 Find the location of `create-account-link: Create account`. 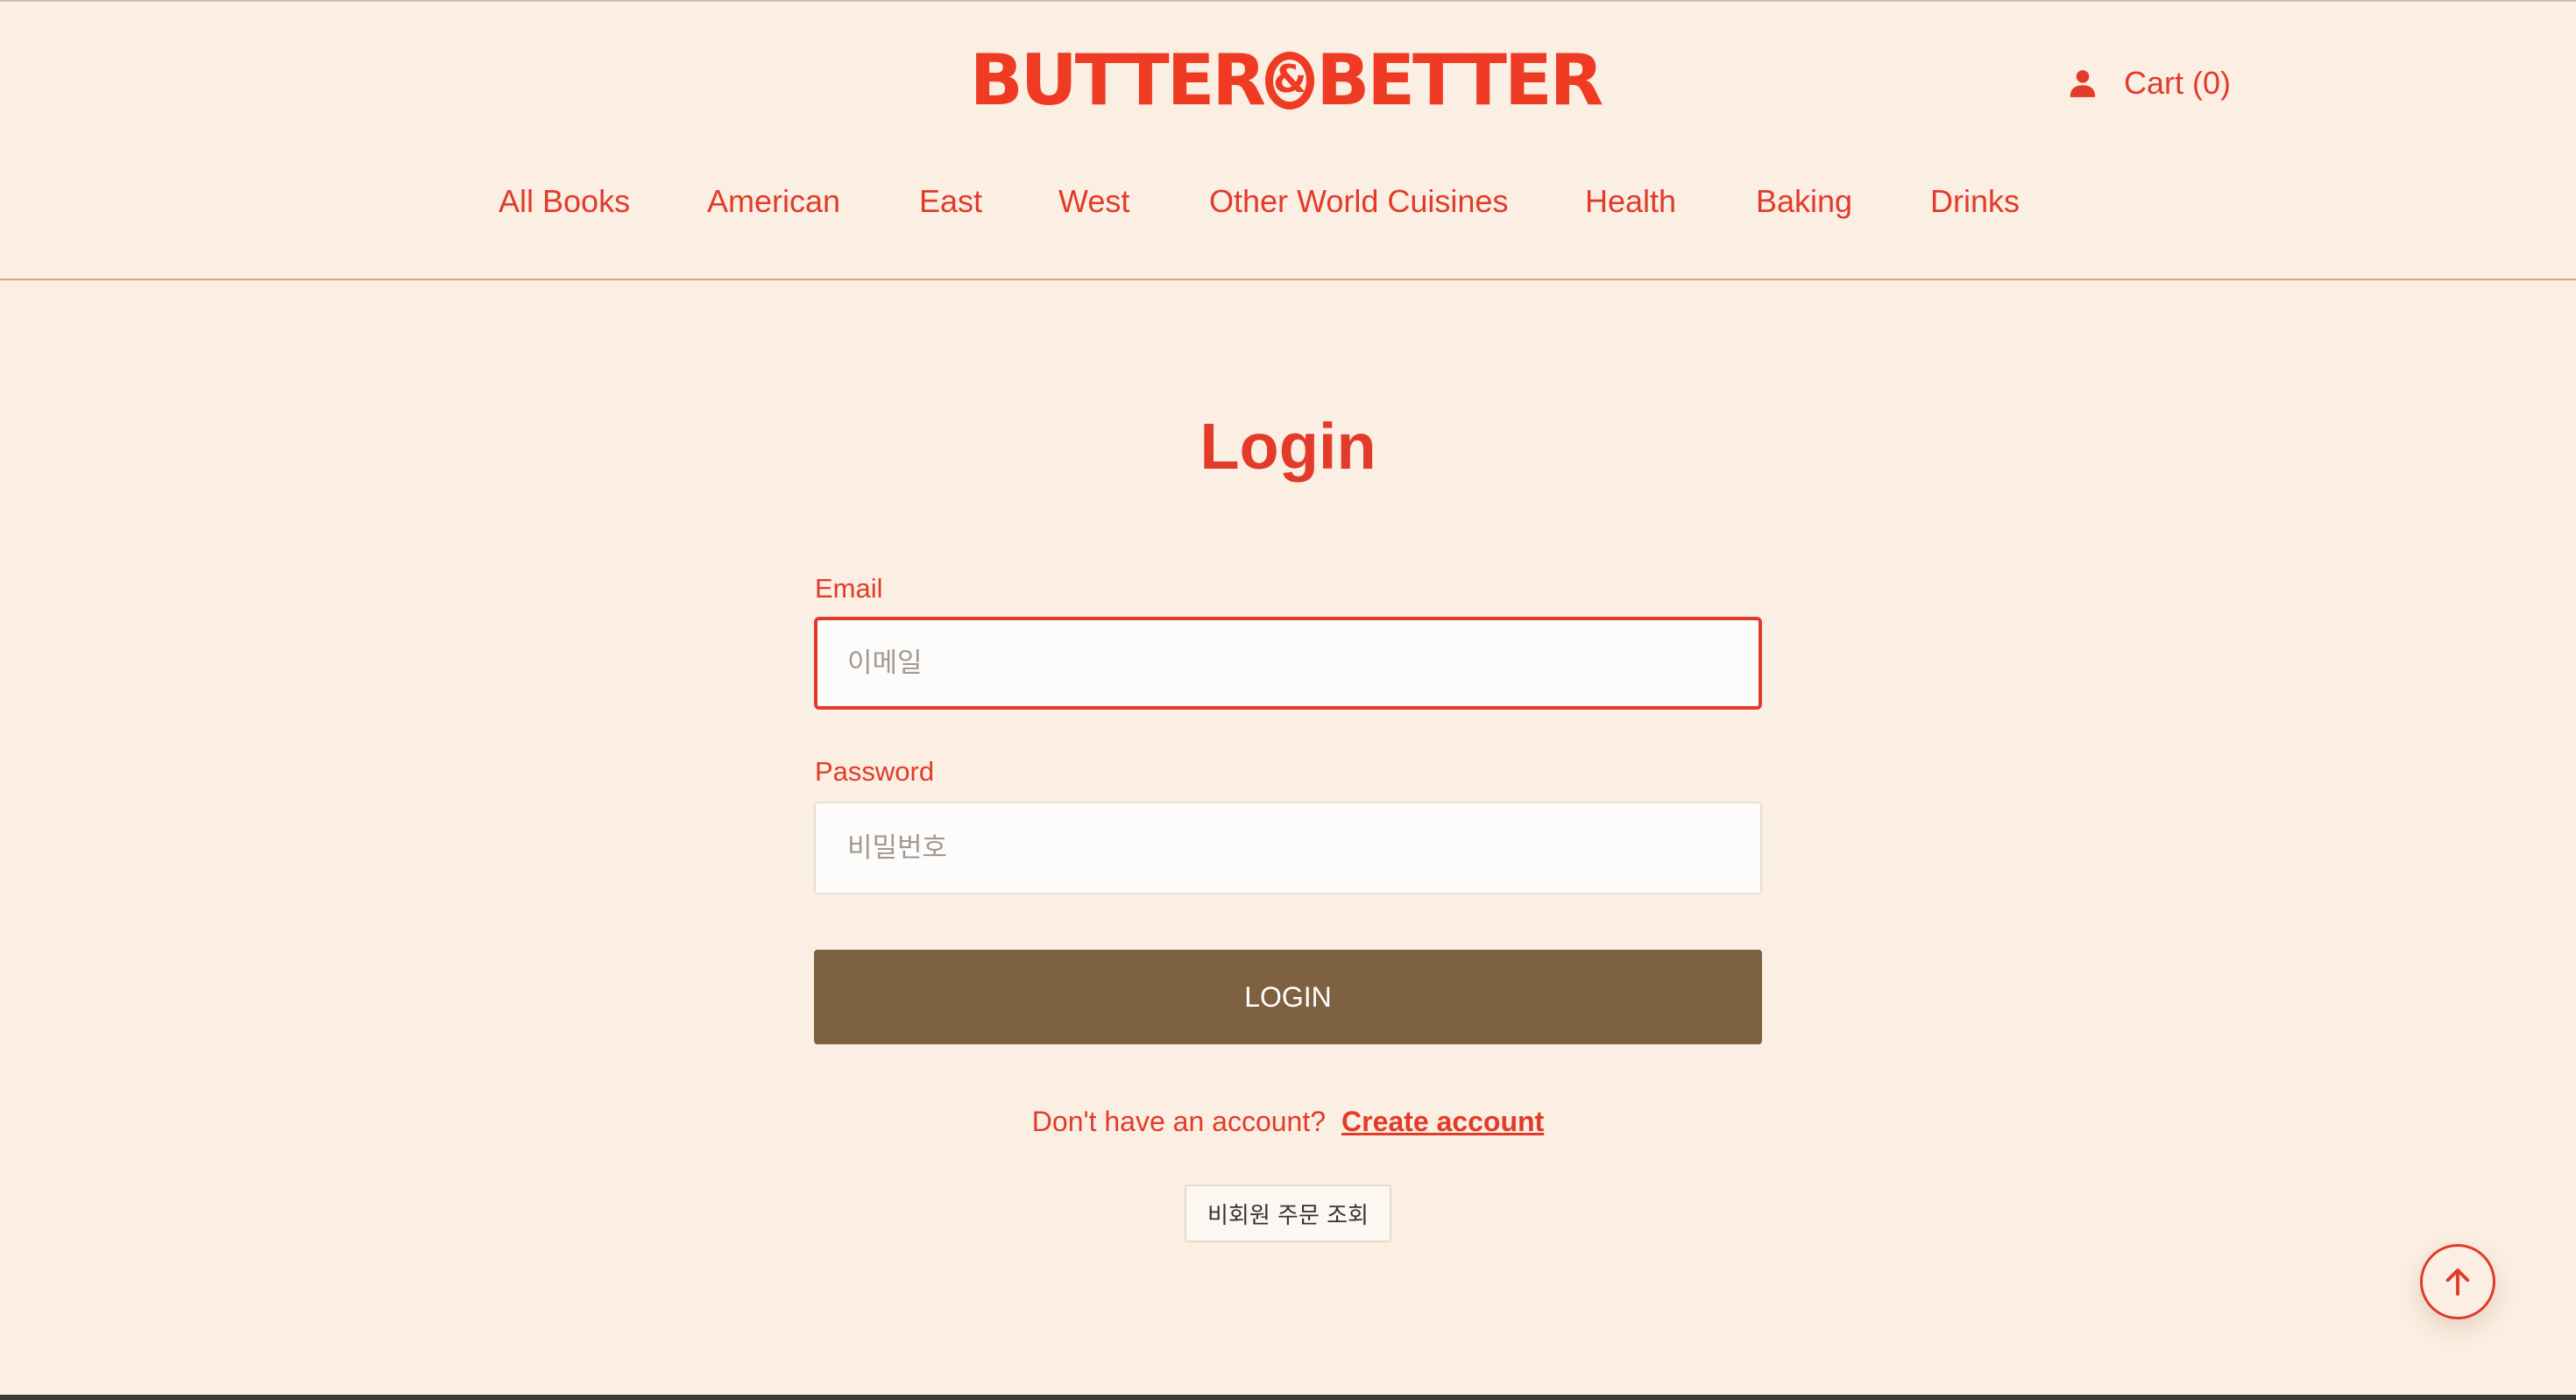

create-account-link: Create account is located at coordinates (1442, 1121).